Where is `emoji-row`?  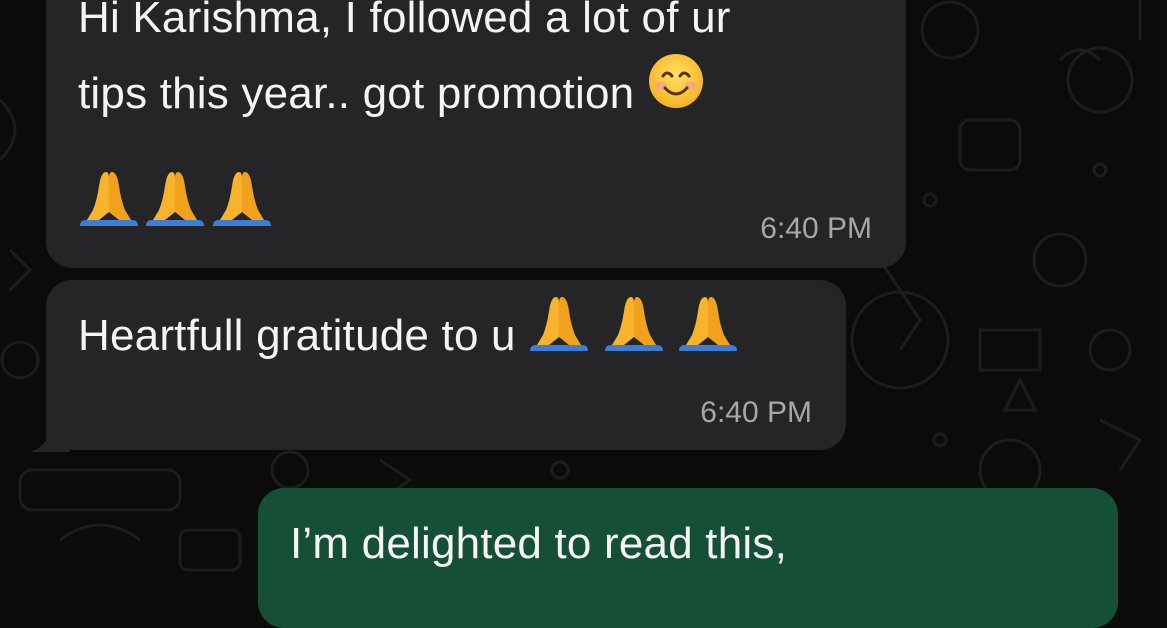 emoji-row is located at coordinates (175, 200).